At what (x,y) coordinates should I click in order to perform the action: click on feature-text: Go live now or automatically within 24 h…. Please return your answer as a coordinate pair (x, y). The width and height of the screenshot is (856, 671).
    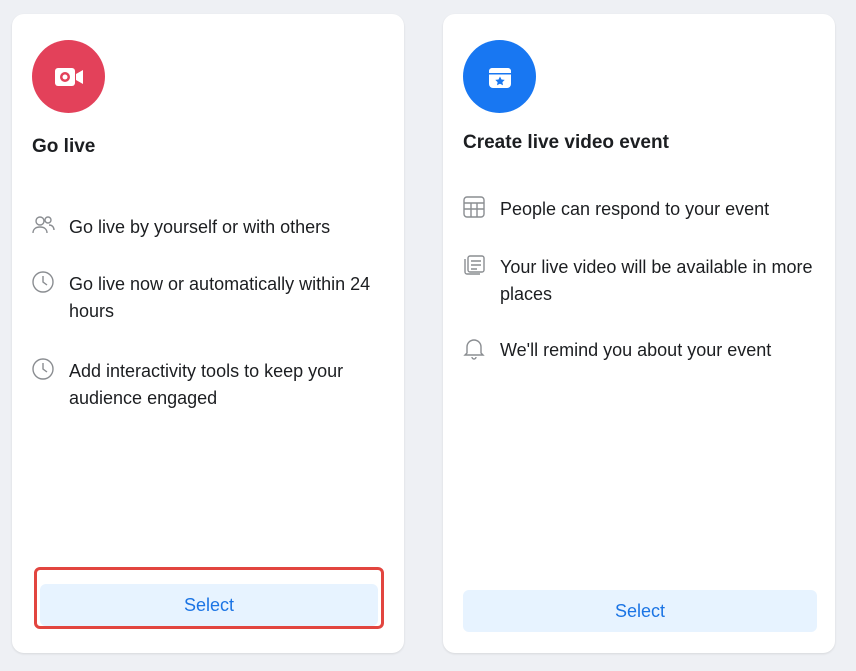
    Looking at the image, I should click on (220, 297).